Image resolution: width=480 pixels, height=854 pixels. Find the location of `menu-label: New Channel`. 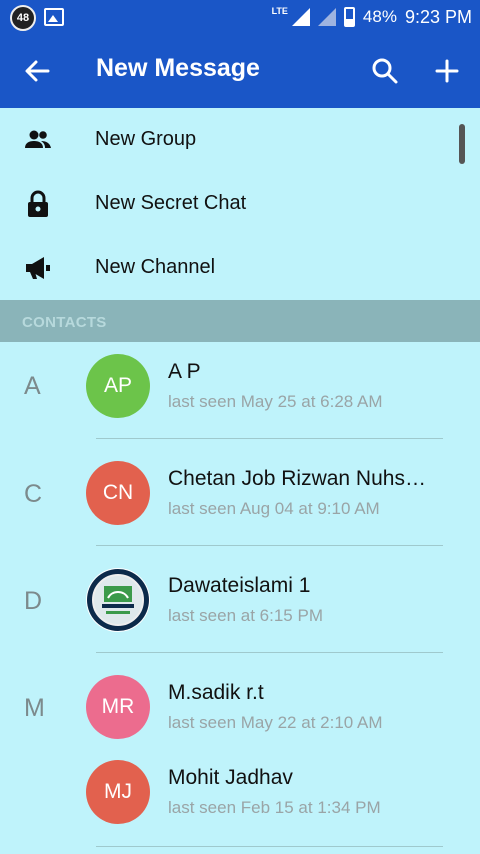

menu-label: New Channel is located at coordinates (155, 267).